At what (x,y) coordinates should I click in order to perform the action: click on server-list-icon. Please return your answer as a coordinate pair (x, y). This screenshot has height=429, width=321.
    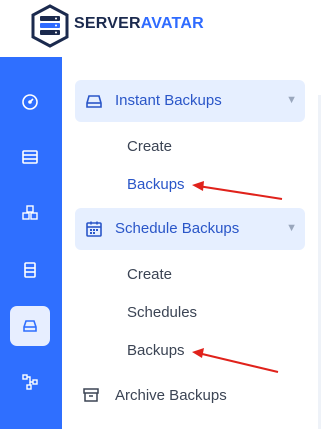
    Looking at the image, I should click on (30, 157).